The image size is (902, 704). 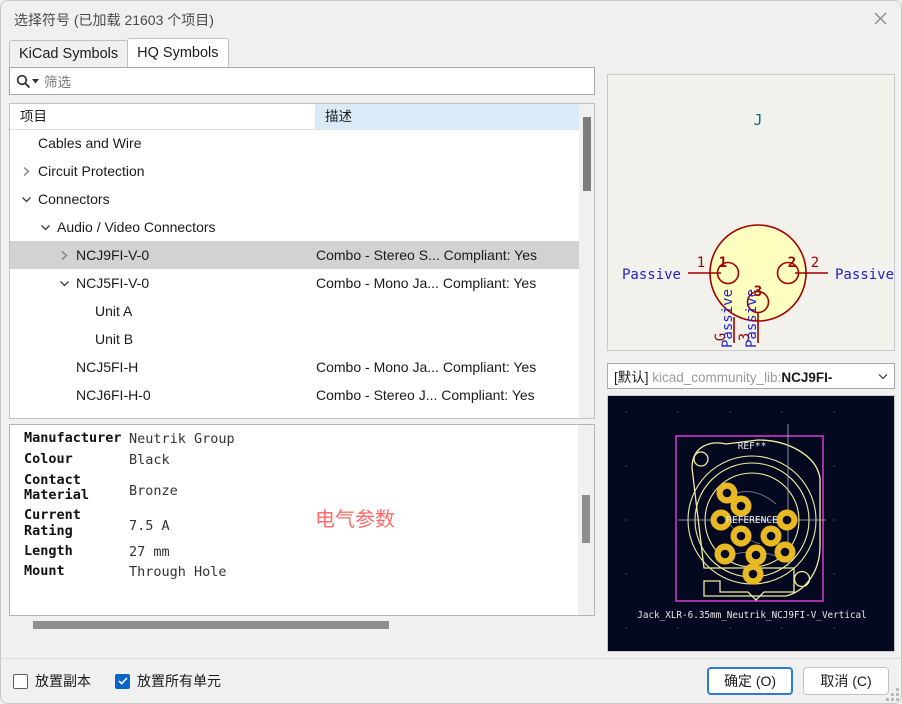 I want to click on properties-horizontal-scrollbar, so click(x=302, y=625).